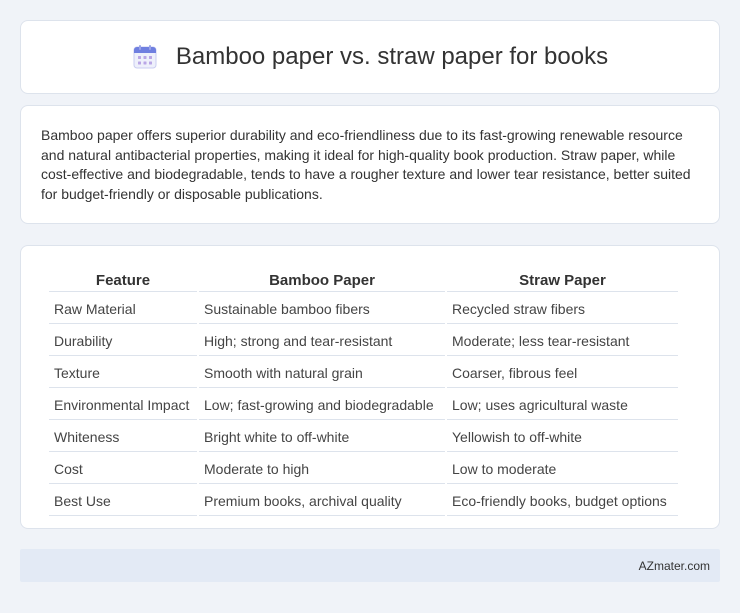 This screenshot has height=613, width=740. Describe the element at coordinates (562, 341) in the screenshot. I see `table-cell: Moderate; less tear-resistant` at that location.